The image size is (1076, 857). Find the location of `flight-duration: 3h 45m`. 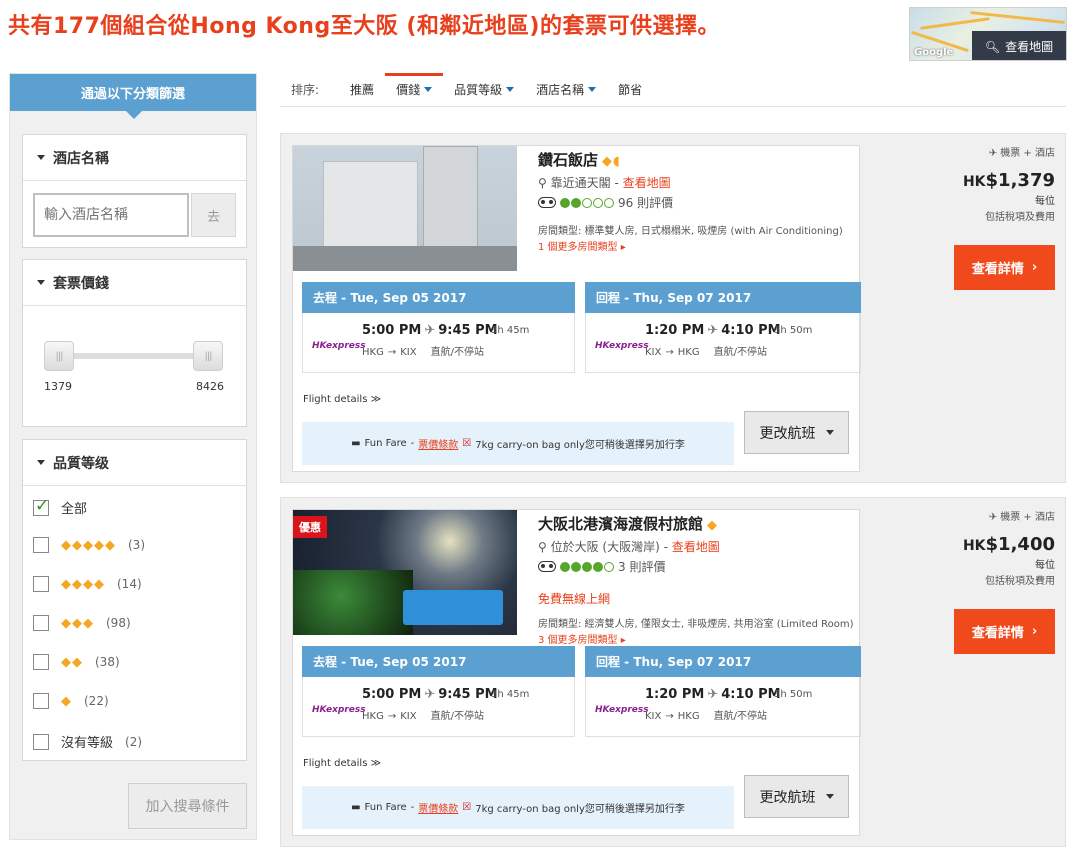

flight-duration: 3h 45m is located at coordinates (510, 694).